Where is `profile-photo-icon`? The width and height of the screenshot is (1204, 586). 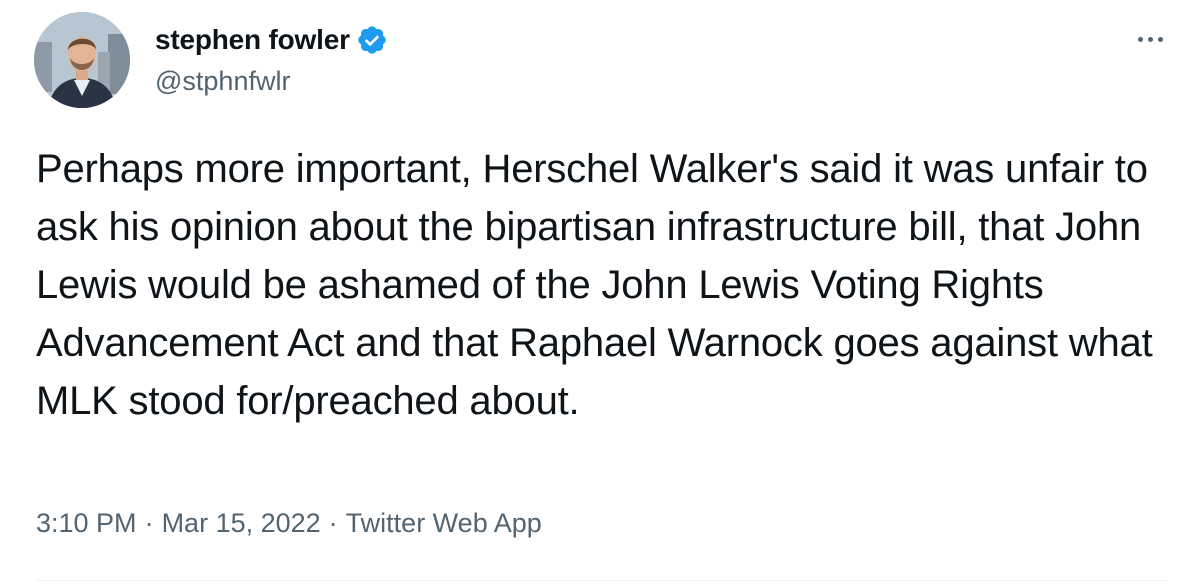 profile-photo-icon is located at coordinates (82, 60).